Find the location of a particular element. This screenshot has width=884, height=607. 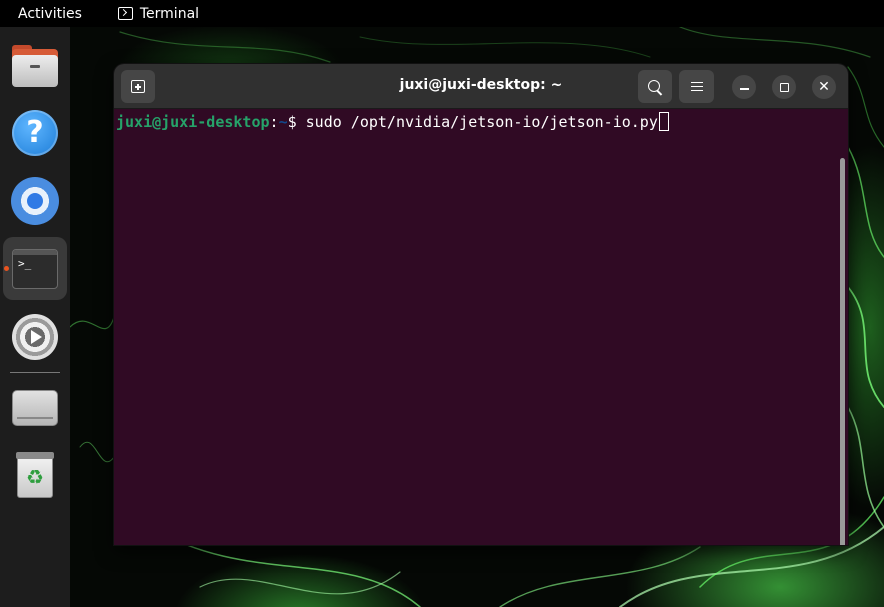

window-titlebar: juxi@juxi-desktop: ~ ✕ is located at coordinates (481, 86).